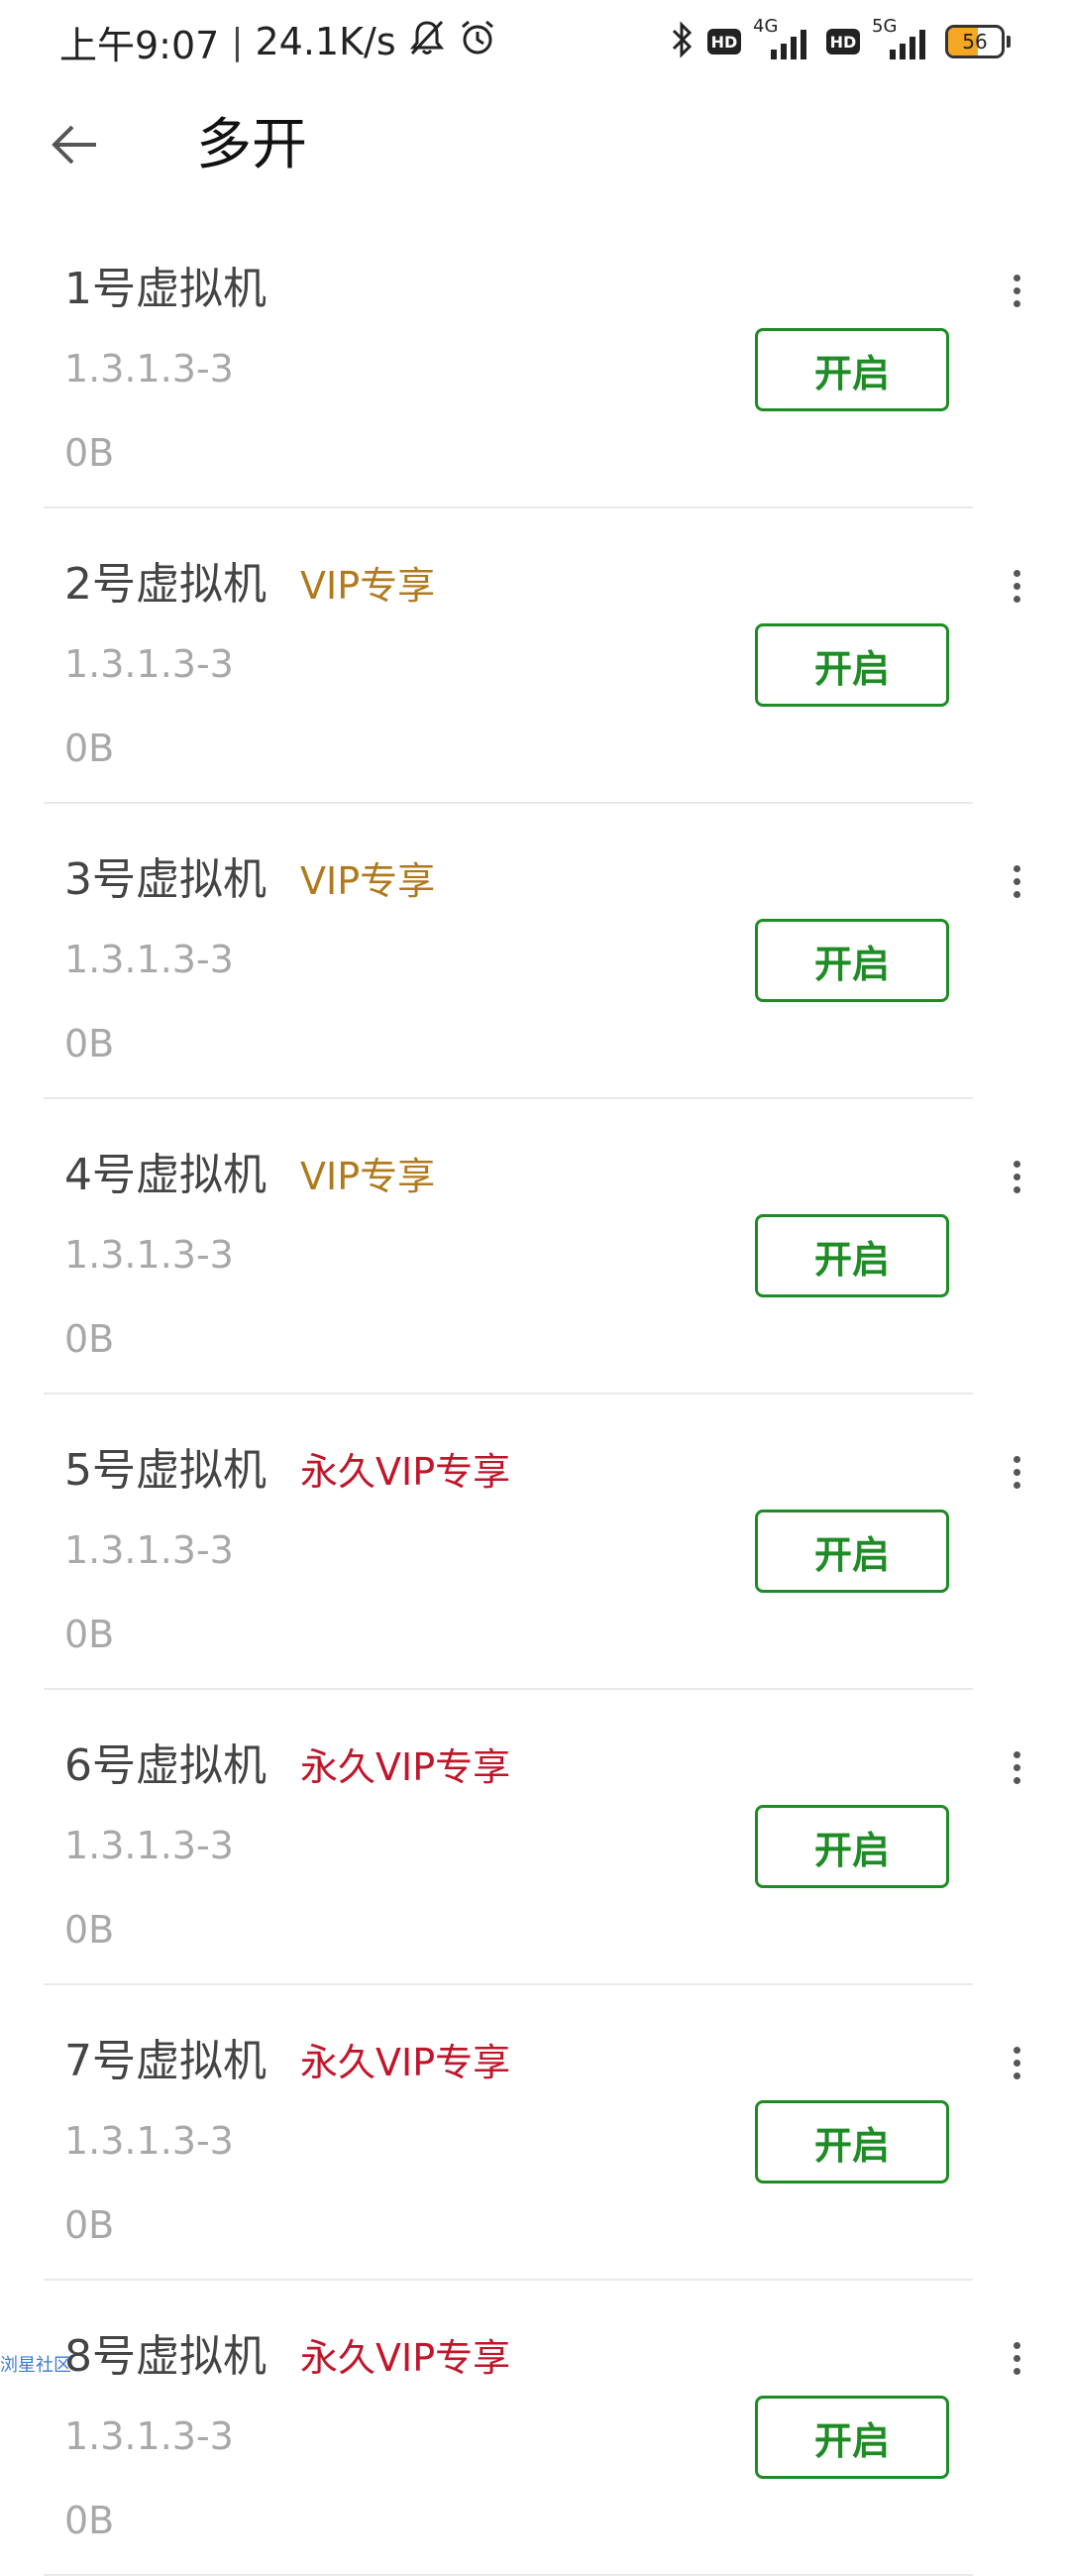 The width and height of the screenshot is (1070, 2576). Describe the element at coordinates (477, 42) in the screenshot. I see `alarm-clock-icon` at that location.